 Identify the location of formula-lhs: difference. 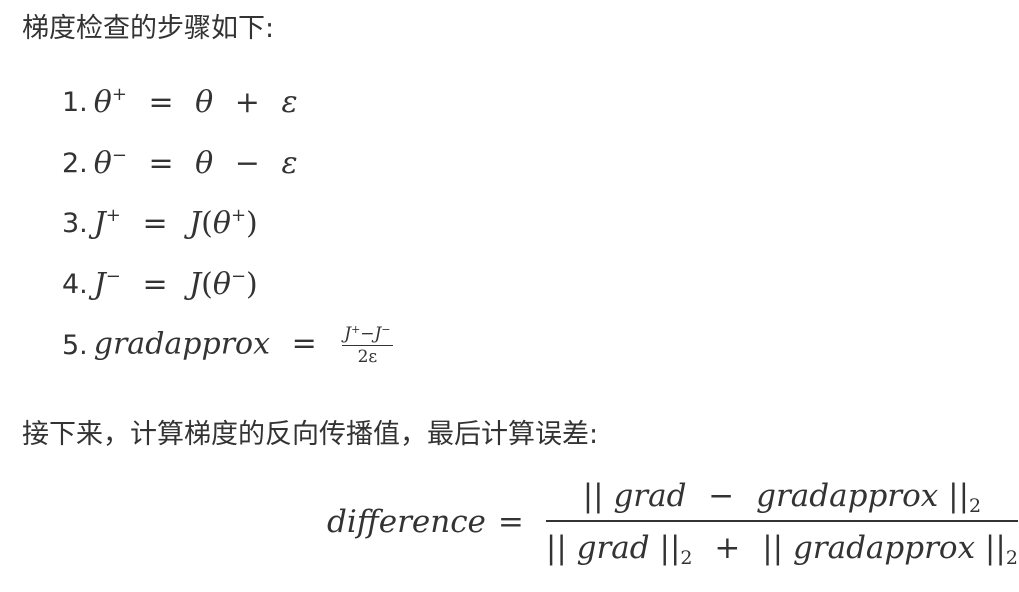
(406, 522).